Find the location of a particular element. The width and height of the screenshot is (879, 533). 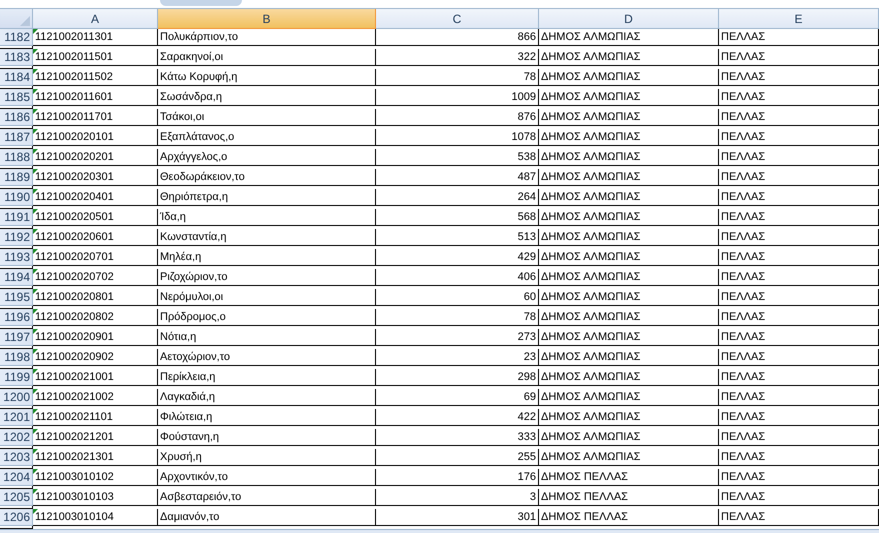

row-header: 1189 is located at coordinates (16, 177).